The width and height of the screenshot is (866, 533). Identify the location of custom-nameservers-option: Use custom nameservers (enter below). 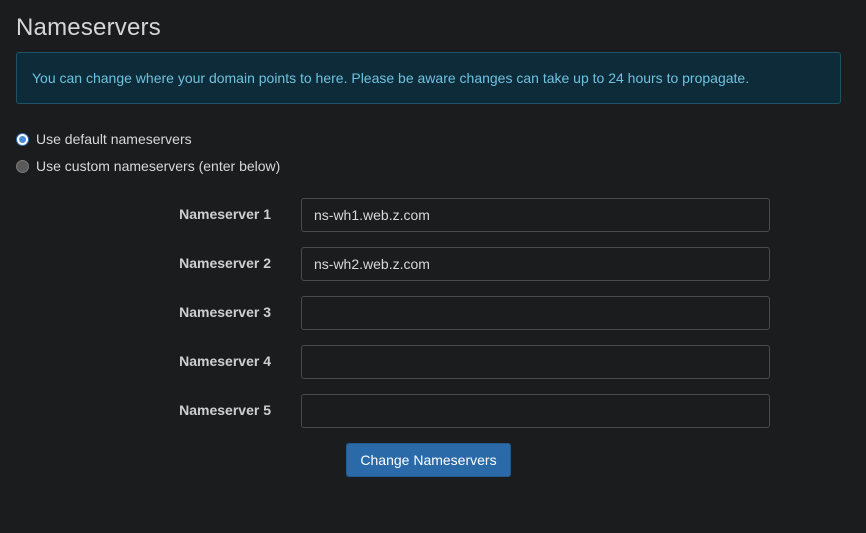
(148, 166).